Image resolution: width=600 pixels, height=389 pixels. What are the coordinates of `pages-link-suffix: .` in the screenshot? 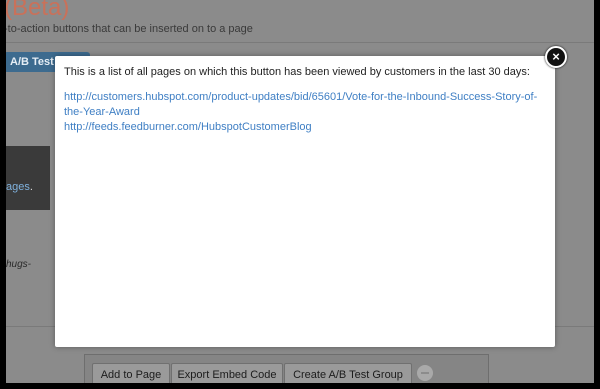 It's located at (31, 187).